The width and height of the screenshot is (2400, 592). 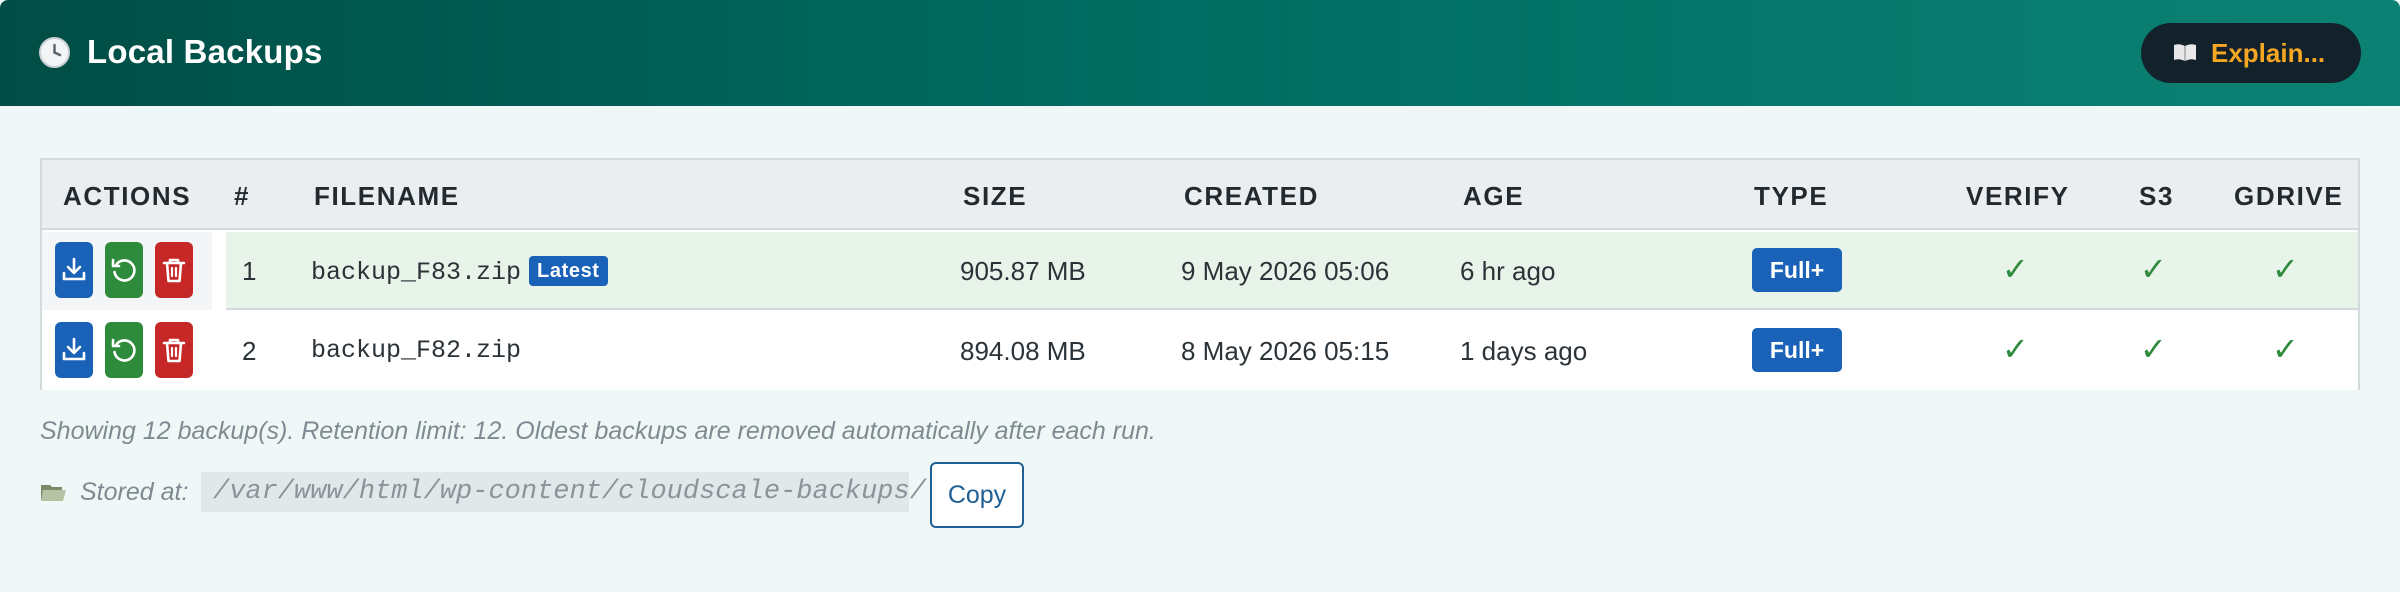 I want to click on row-size: 905.87 MB, so click(x=1023, y=271).